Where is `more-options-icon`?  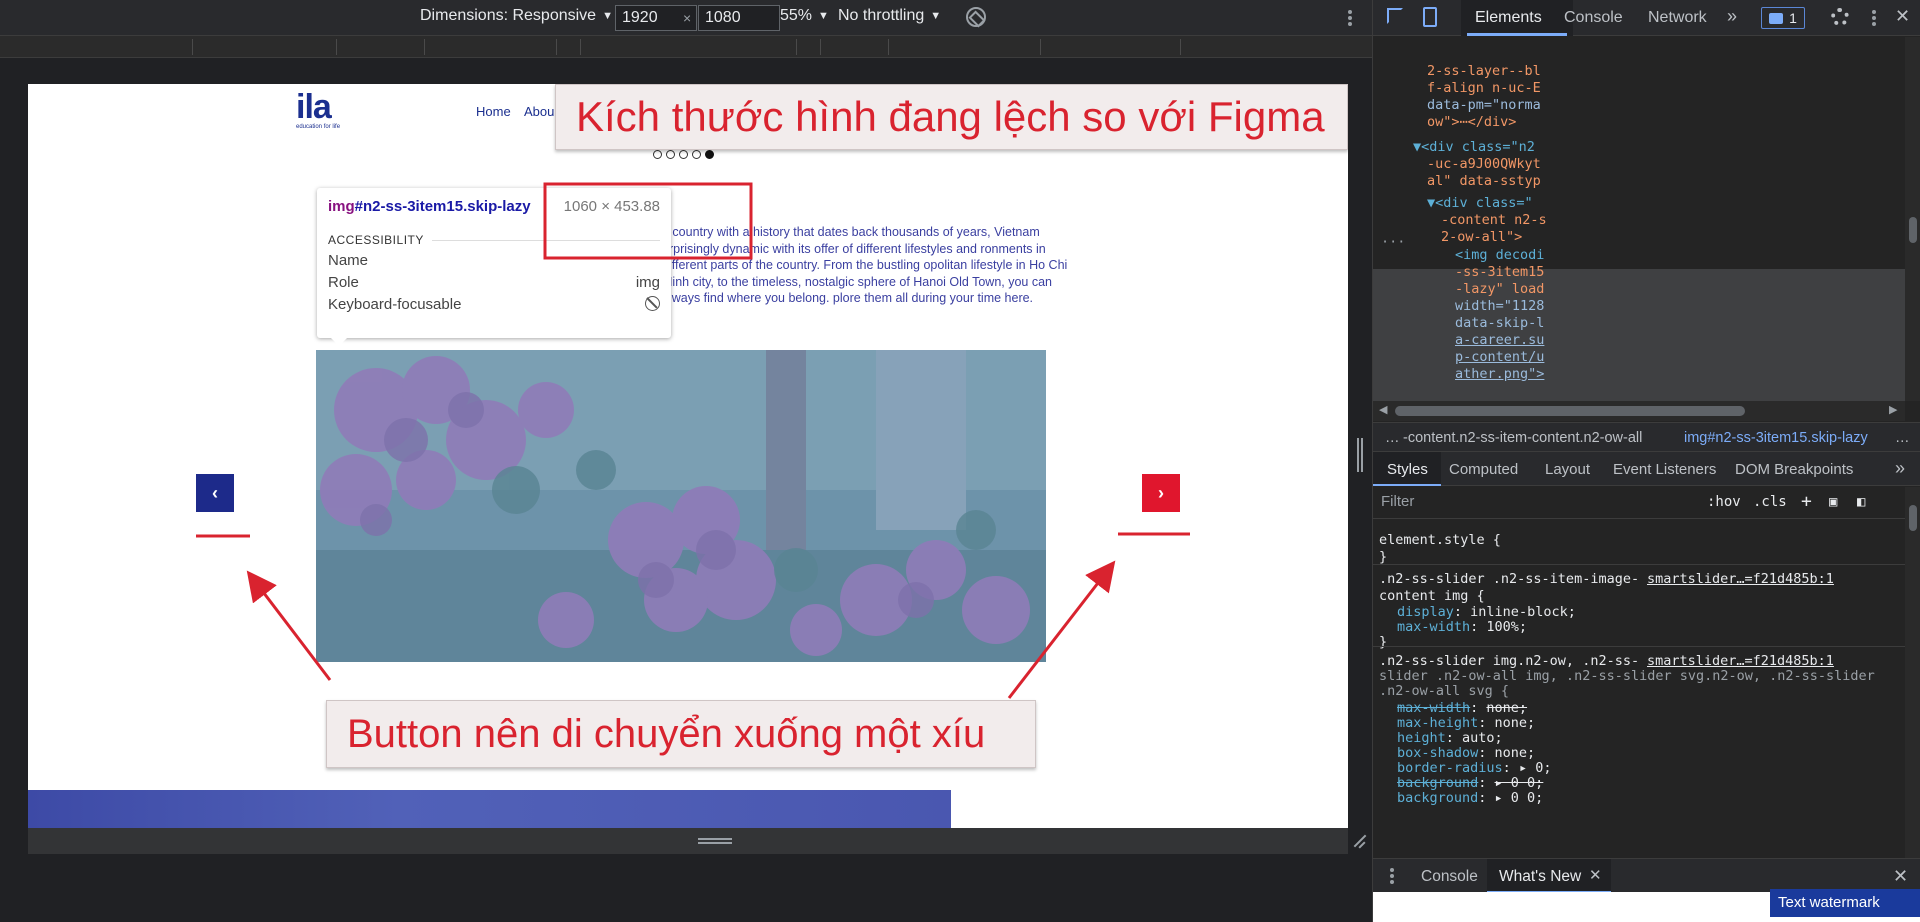 more-options-icon is located at coordinates (1350, 18).